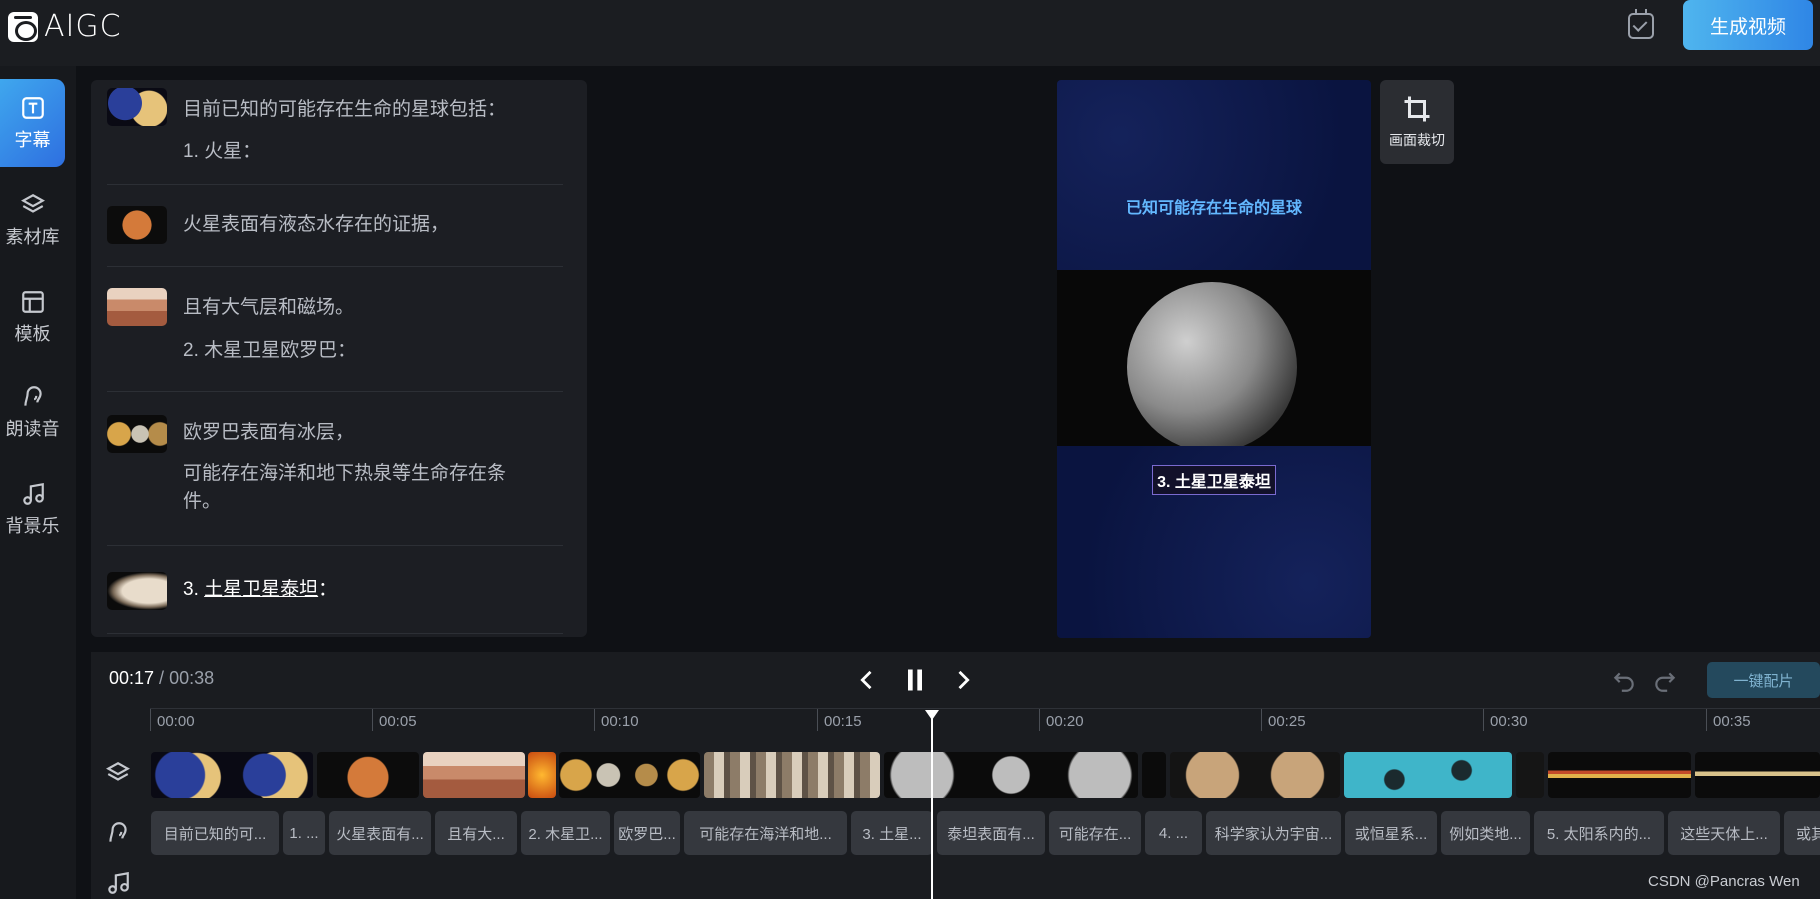 Image resolution: width=1820 pixels, height=899 pixels. I want to click on subtitle-entry: 欧罗巴表面有冰层， 可能存在海洋和地下热泉等生命存在条 件。, so click(335, 469).